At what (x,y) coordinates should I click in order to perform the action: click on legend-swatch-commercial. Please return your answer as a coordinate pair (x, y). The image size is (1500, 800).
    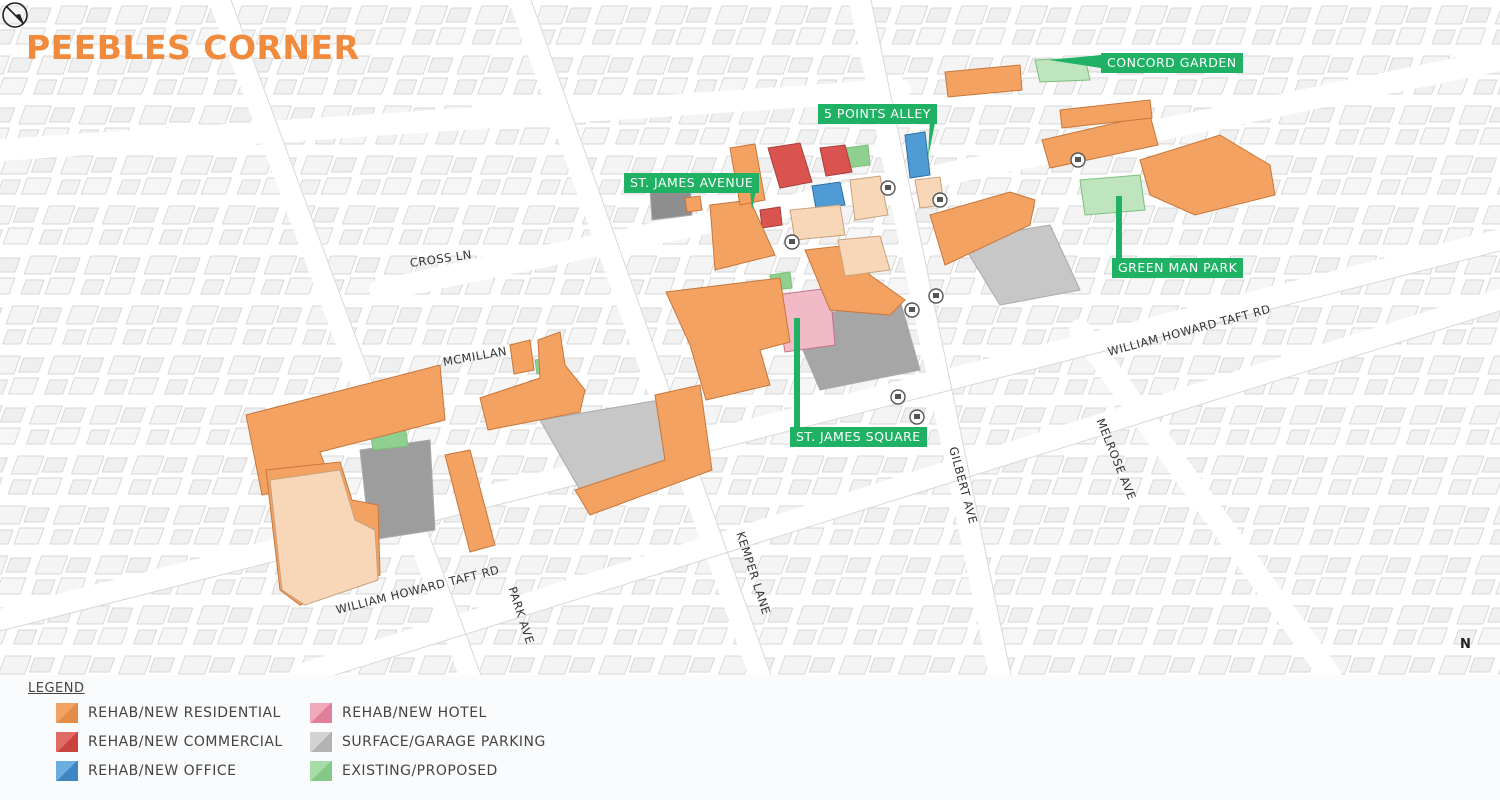
    Looking at the image, I should click on (67, 742).